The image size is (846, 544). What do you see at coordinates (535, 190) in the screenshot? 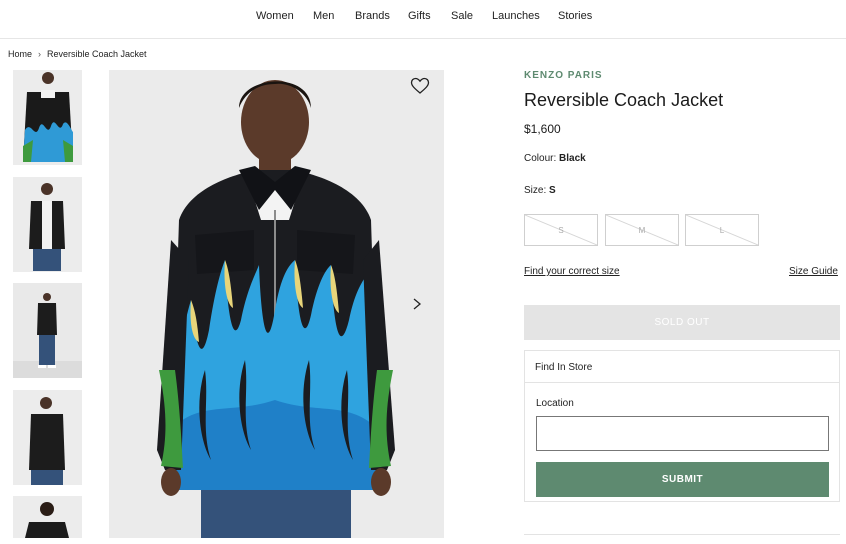
I see `size-label: Size:` at bounding box center [535, 190].